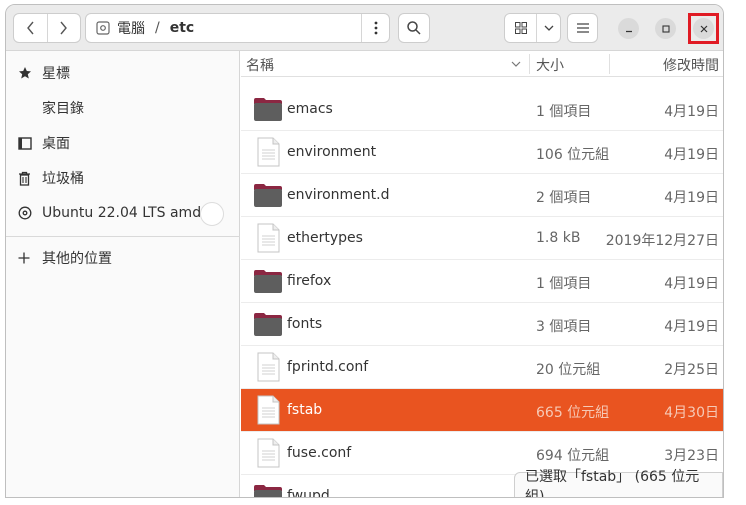 Image resolution: width=746 pixels, height=505 pixels. Describe the element at coordinates (612, 483) in the screenshot. I see `status-text: 已選取「fstab」 (665 位元組)` at that location.